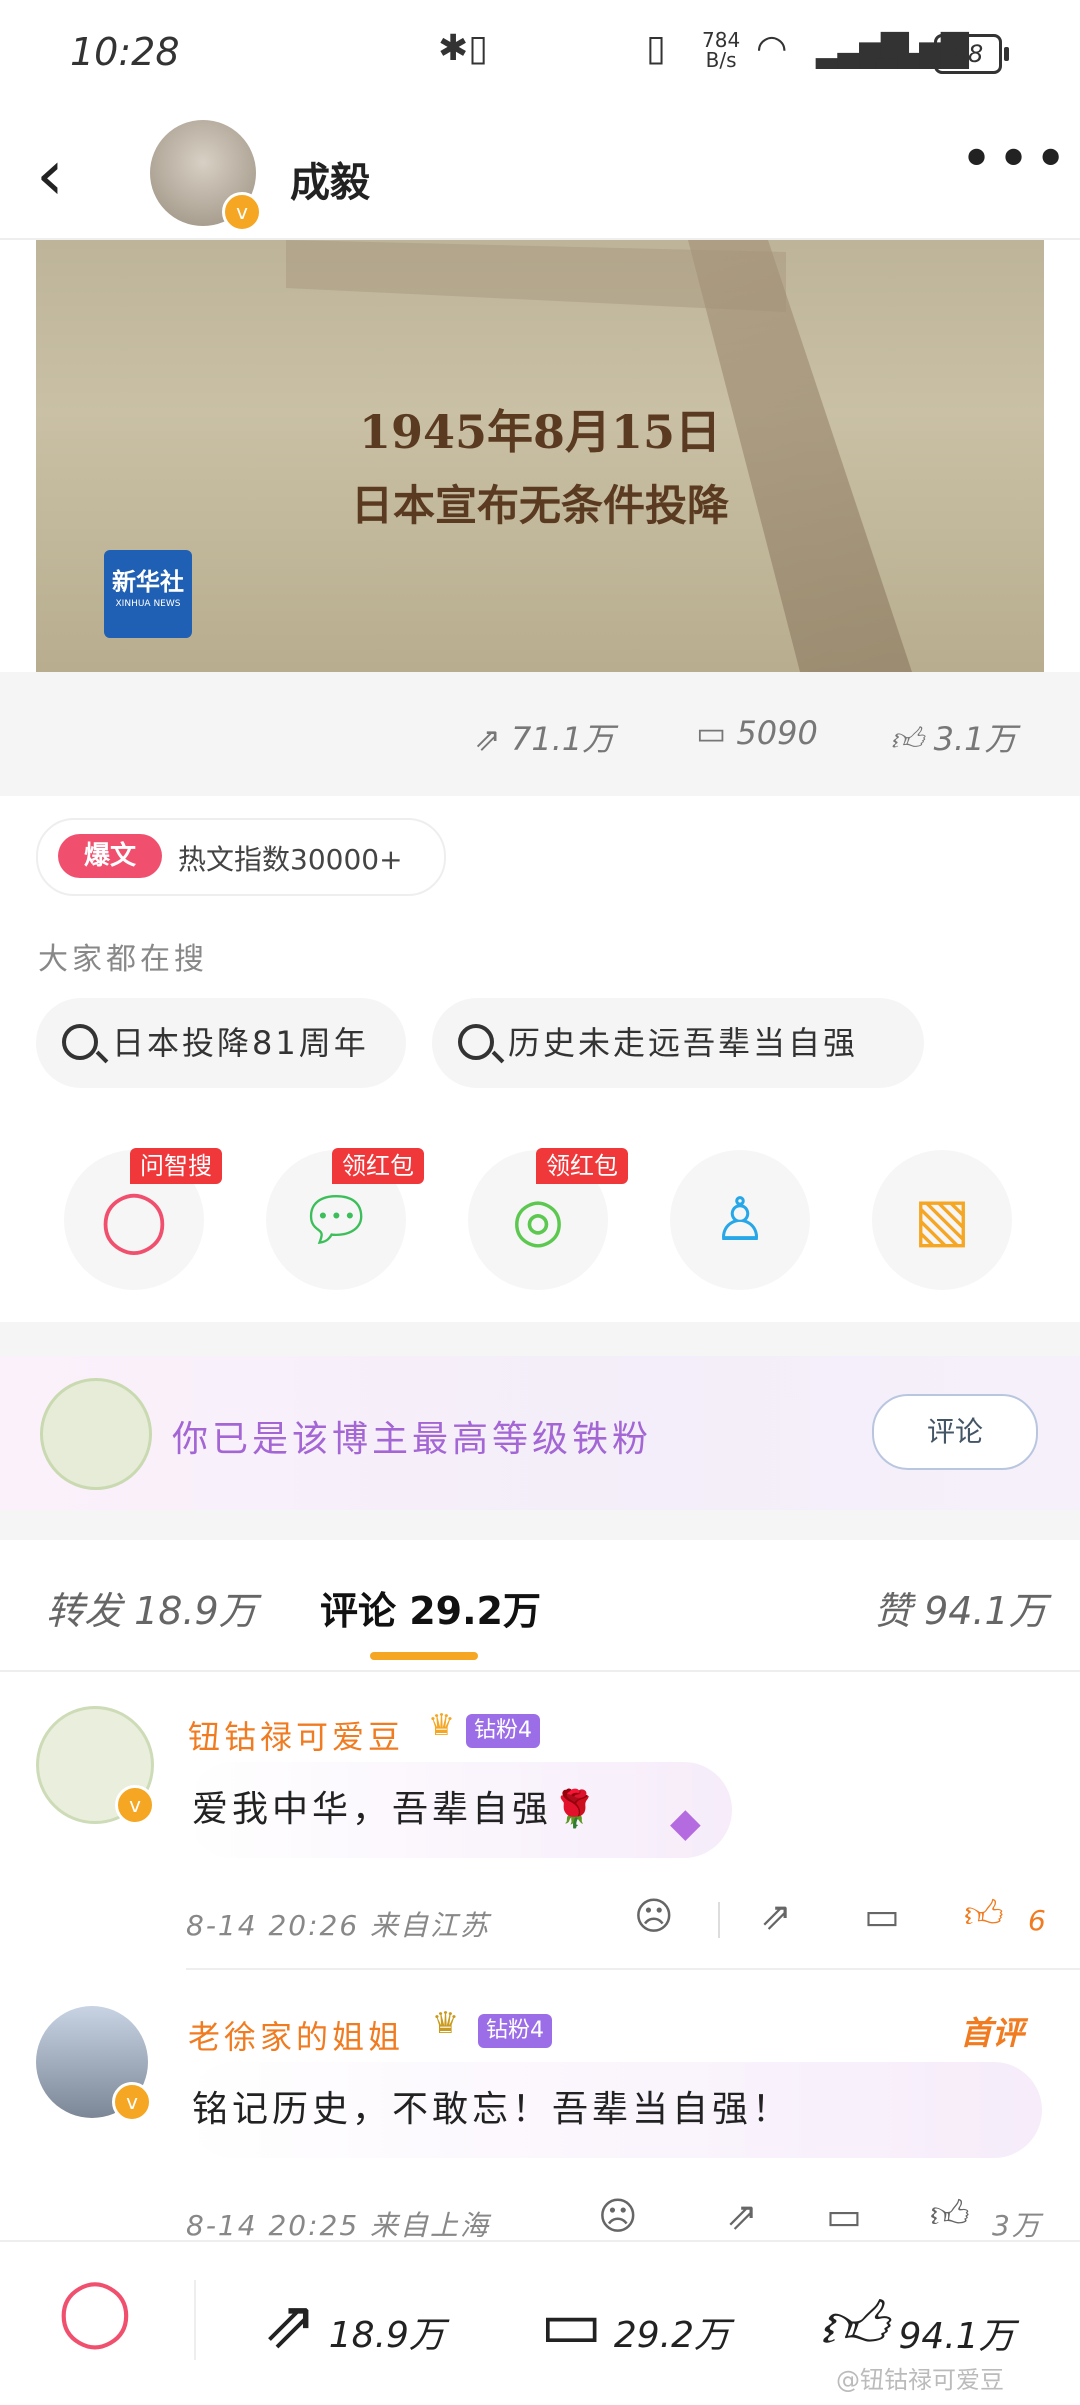  What do you see at coordinates (296, 1735) in the screenshot?
I see `commenter-name: 钮钴禄可爱豆` at bounding box center [296, 1735].